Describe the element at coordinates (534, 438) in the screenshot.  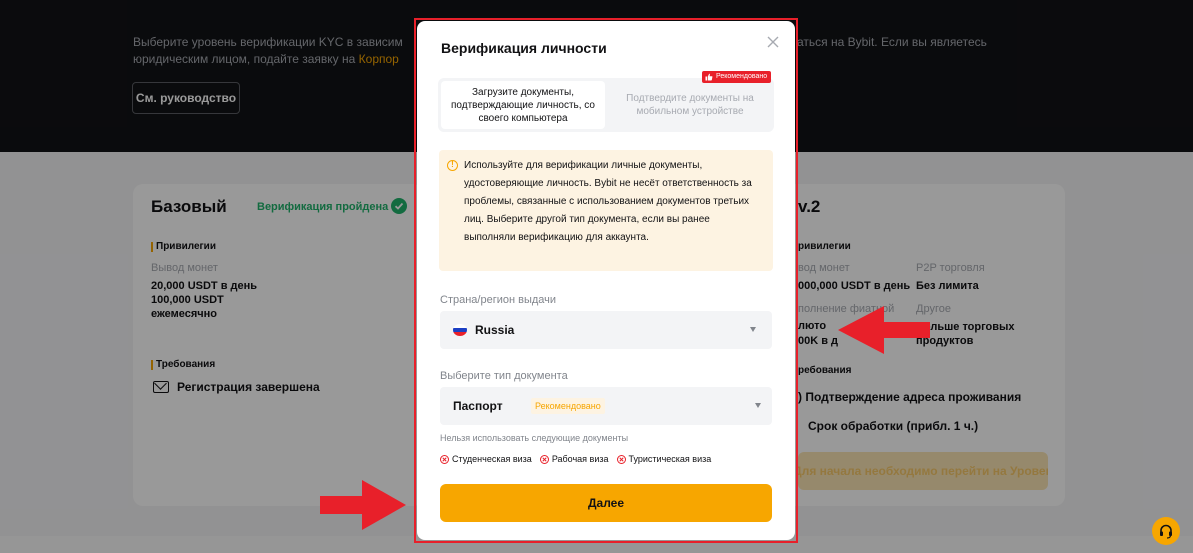
I see `forbidden-docs-label: Нельзя использовать следующие документы` at that location.